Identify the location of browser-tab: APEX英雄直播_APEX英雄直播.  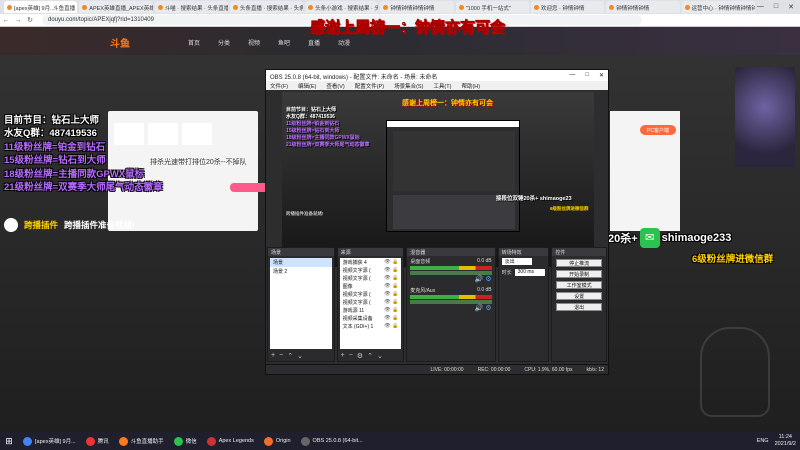
(116, 7).